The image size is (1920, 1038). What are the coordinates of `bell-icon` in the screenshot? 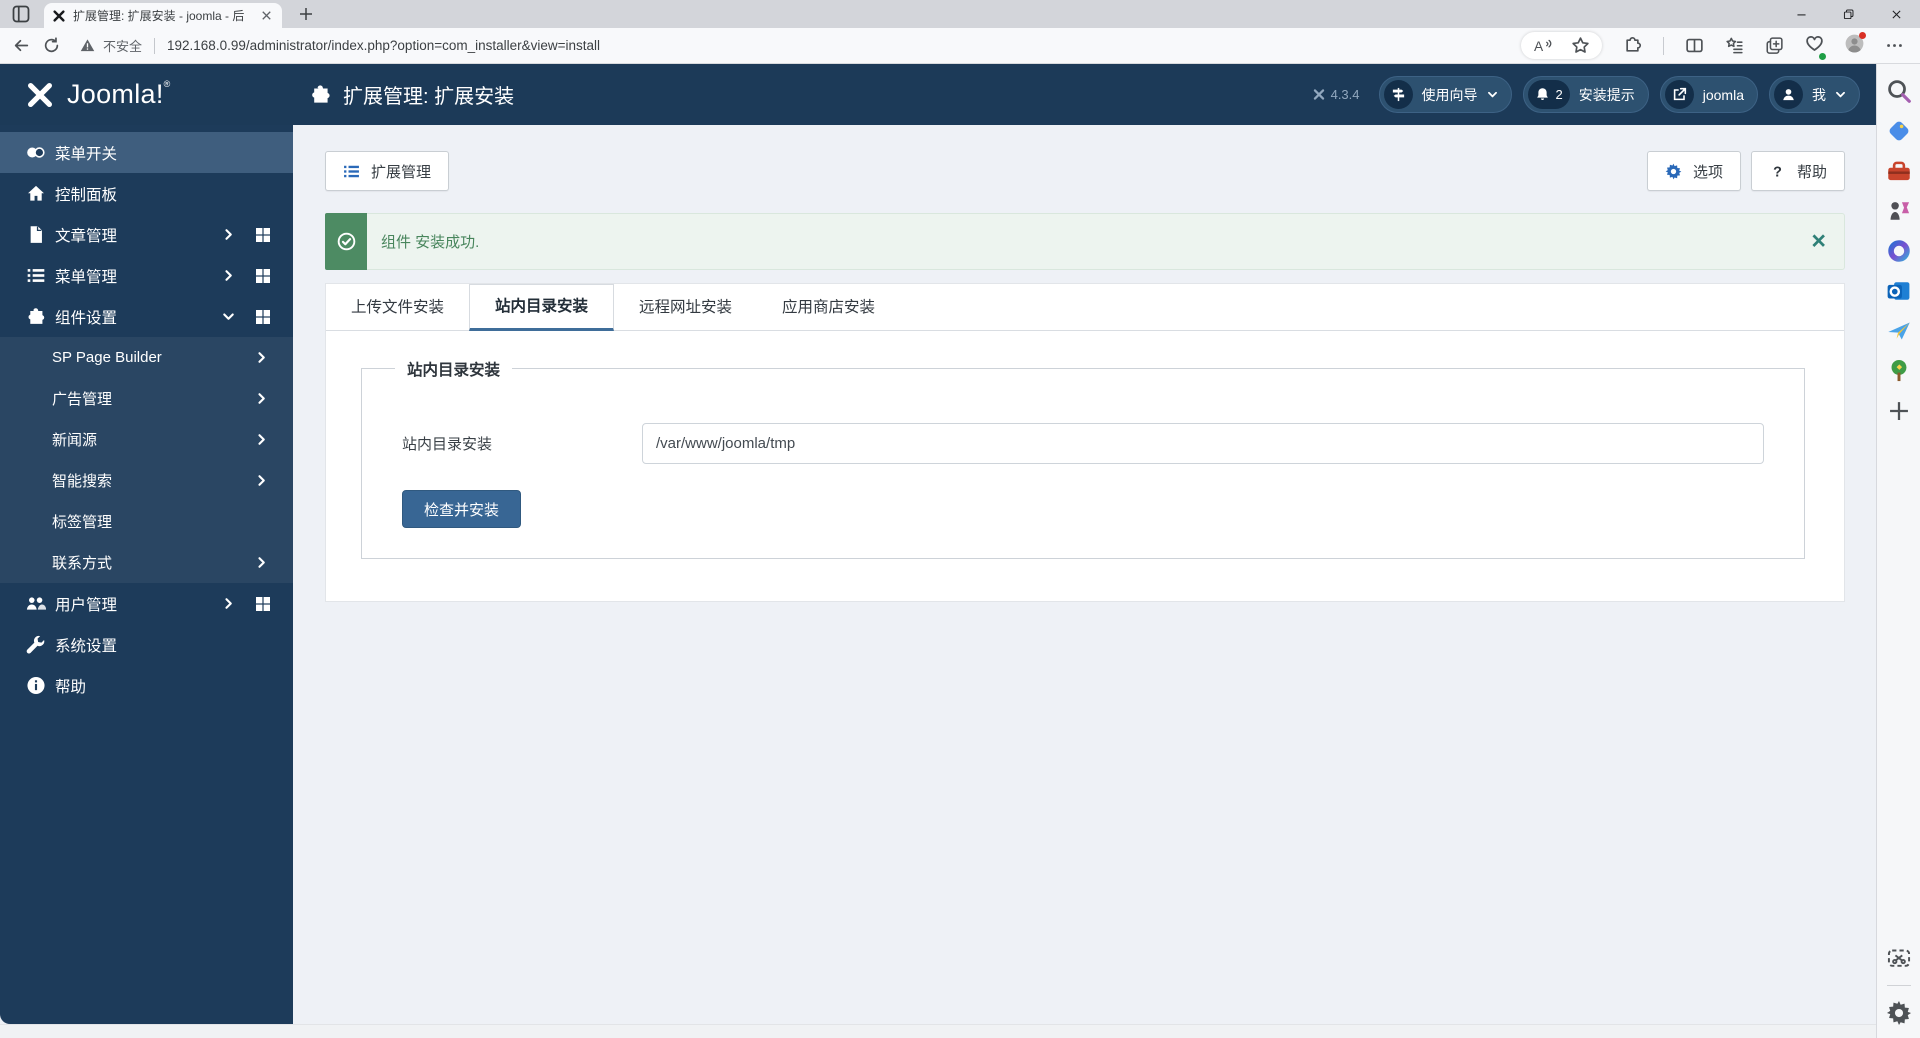 It's located at (1542, 94).